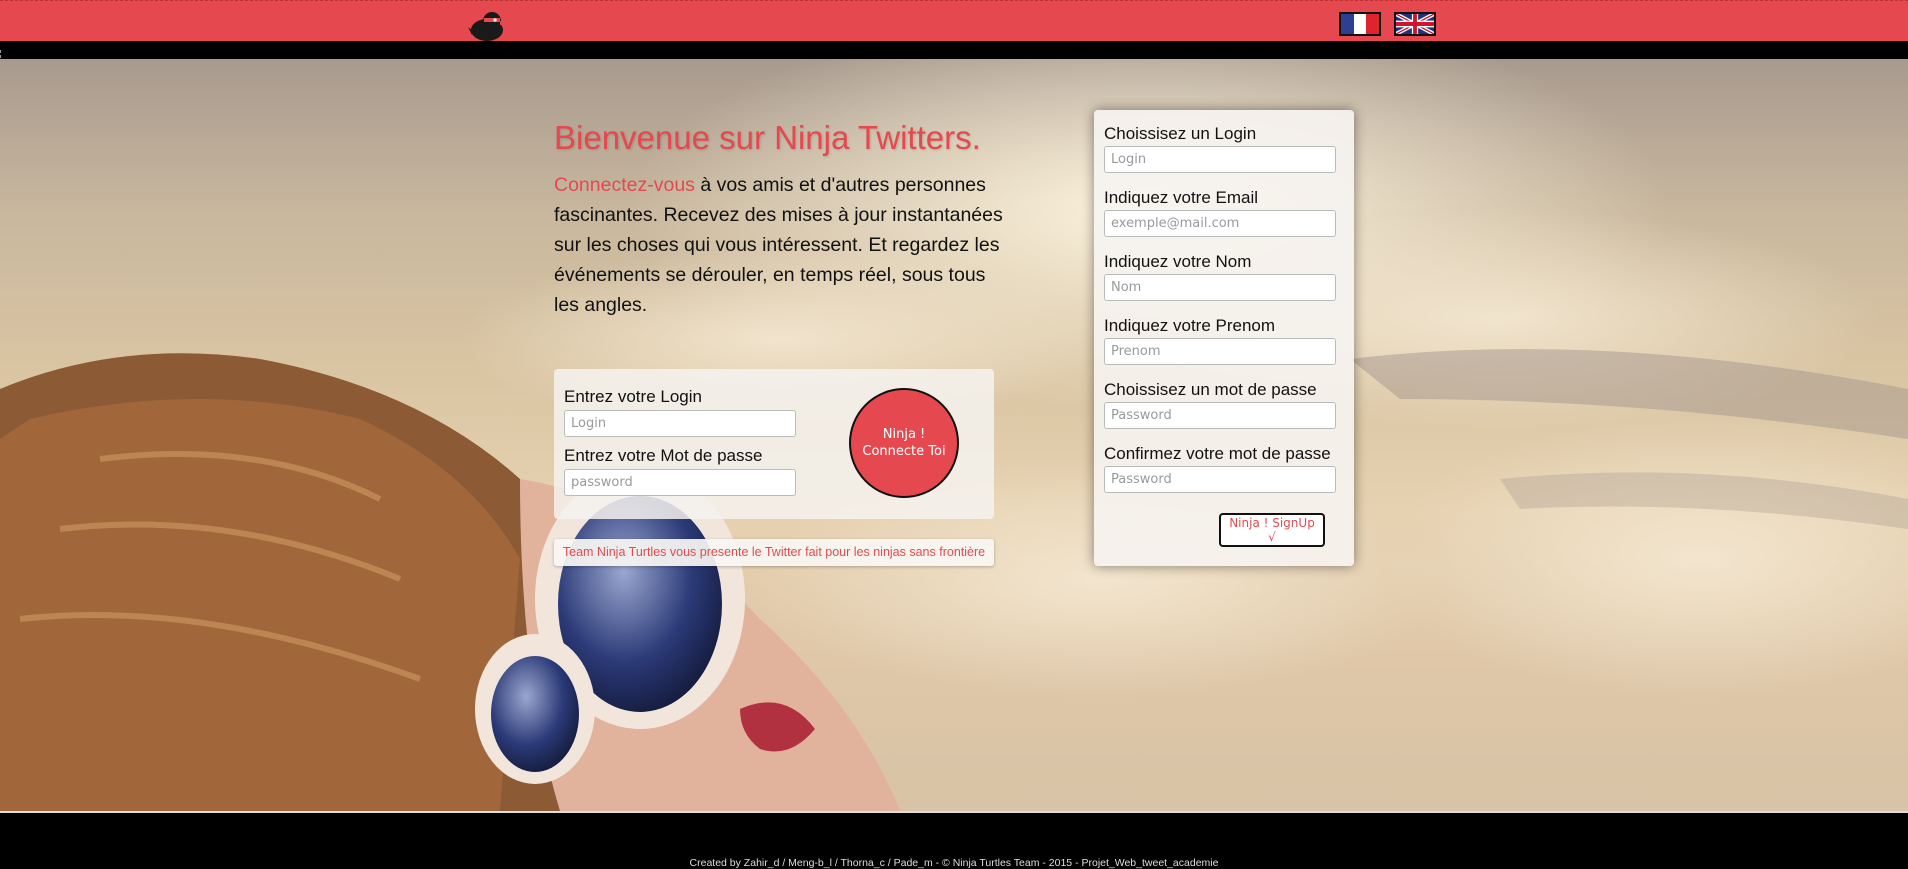  I want to click on login-input, so click(680, 423).